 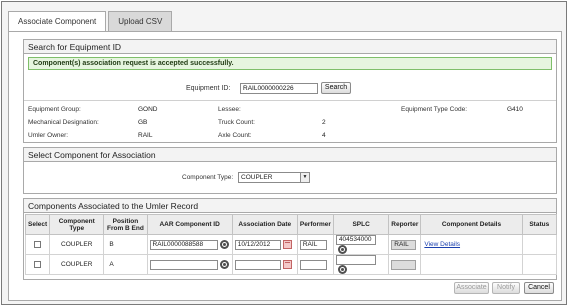 What do you see at coordinates (313, 244) in the screenshot?
I see `performer-input: RAIL` at bounding box center [313, 244].